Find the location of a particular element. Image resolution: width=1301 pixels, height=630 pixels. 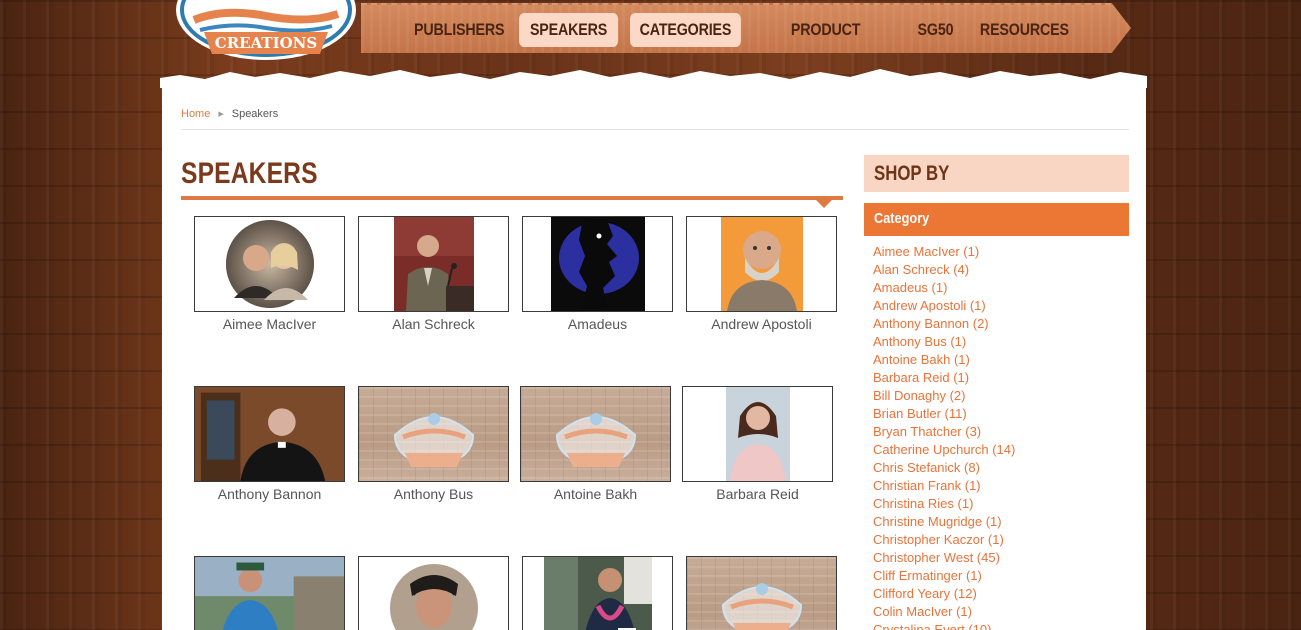

man-at-podium-icon is located at coordinates (433, 264).